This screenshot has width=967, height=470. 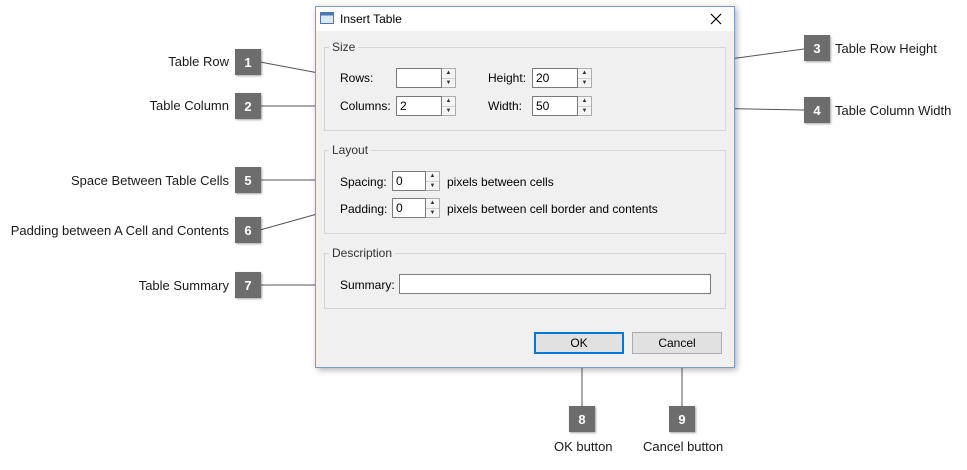 I want to click on callout-label-padding: Padding between A Cell and Contents, so click(x=119, y=230).